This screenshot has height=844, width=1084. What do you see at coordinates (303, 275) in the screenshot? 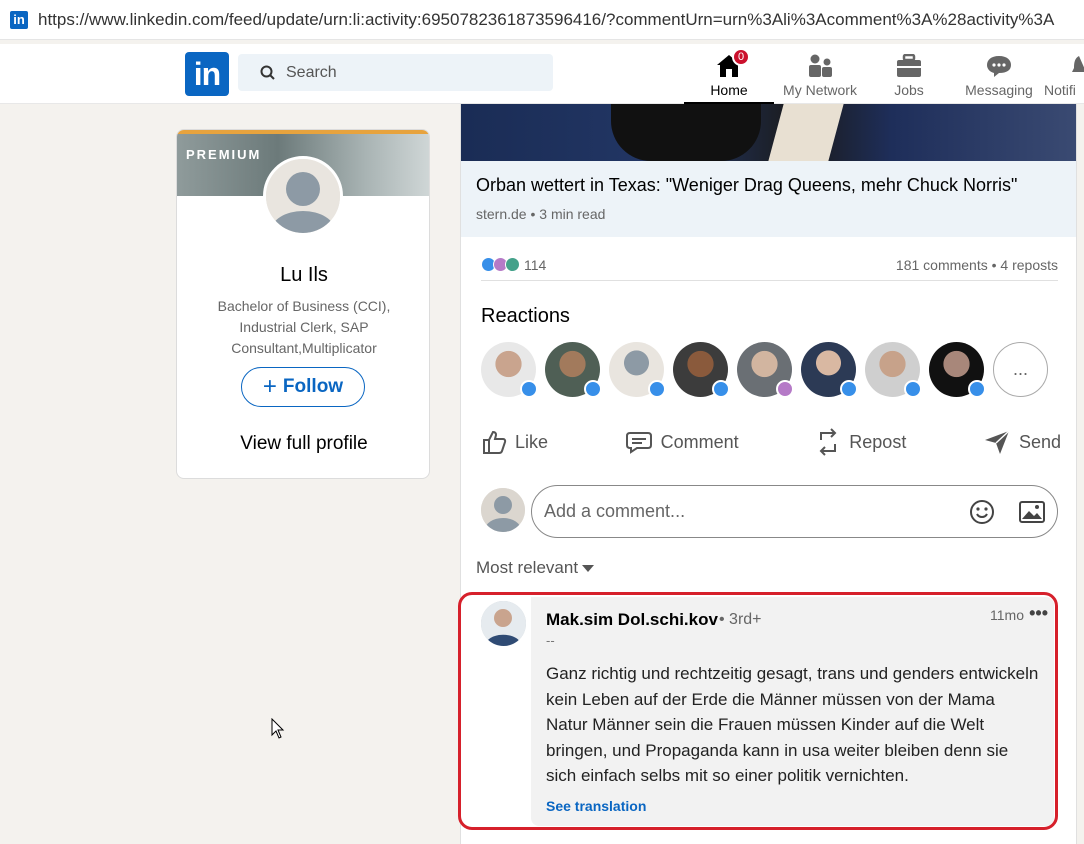
I see `profile-name: Lu Ils` at bounding box center [303, 275].